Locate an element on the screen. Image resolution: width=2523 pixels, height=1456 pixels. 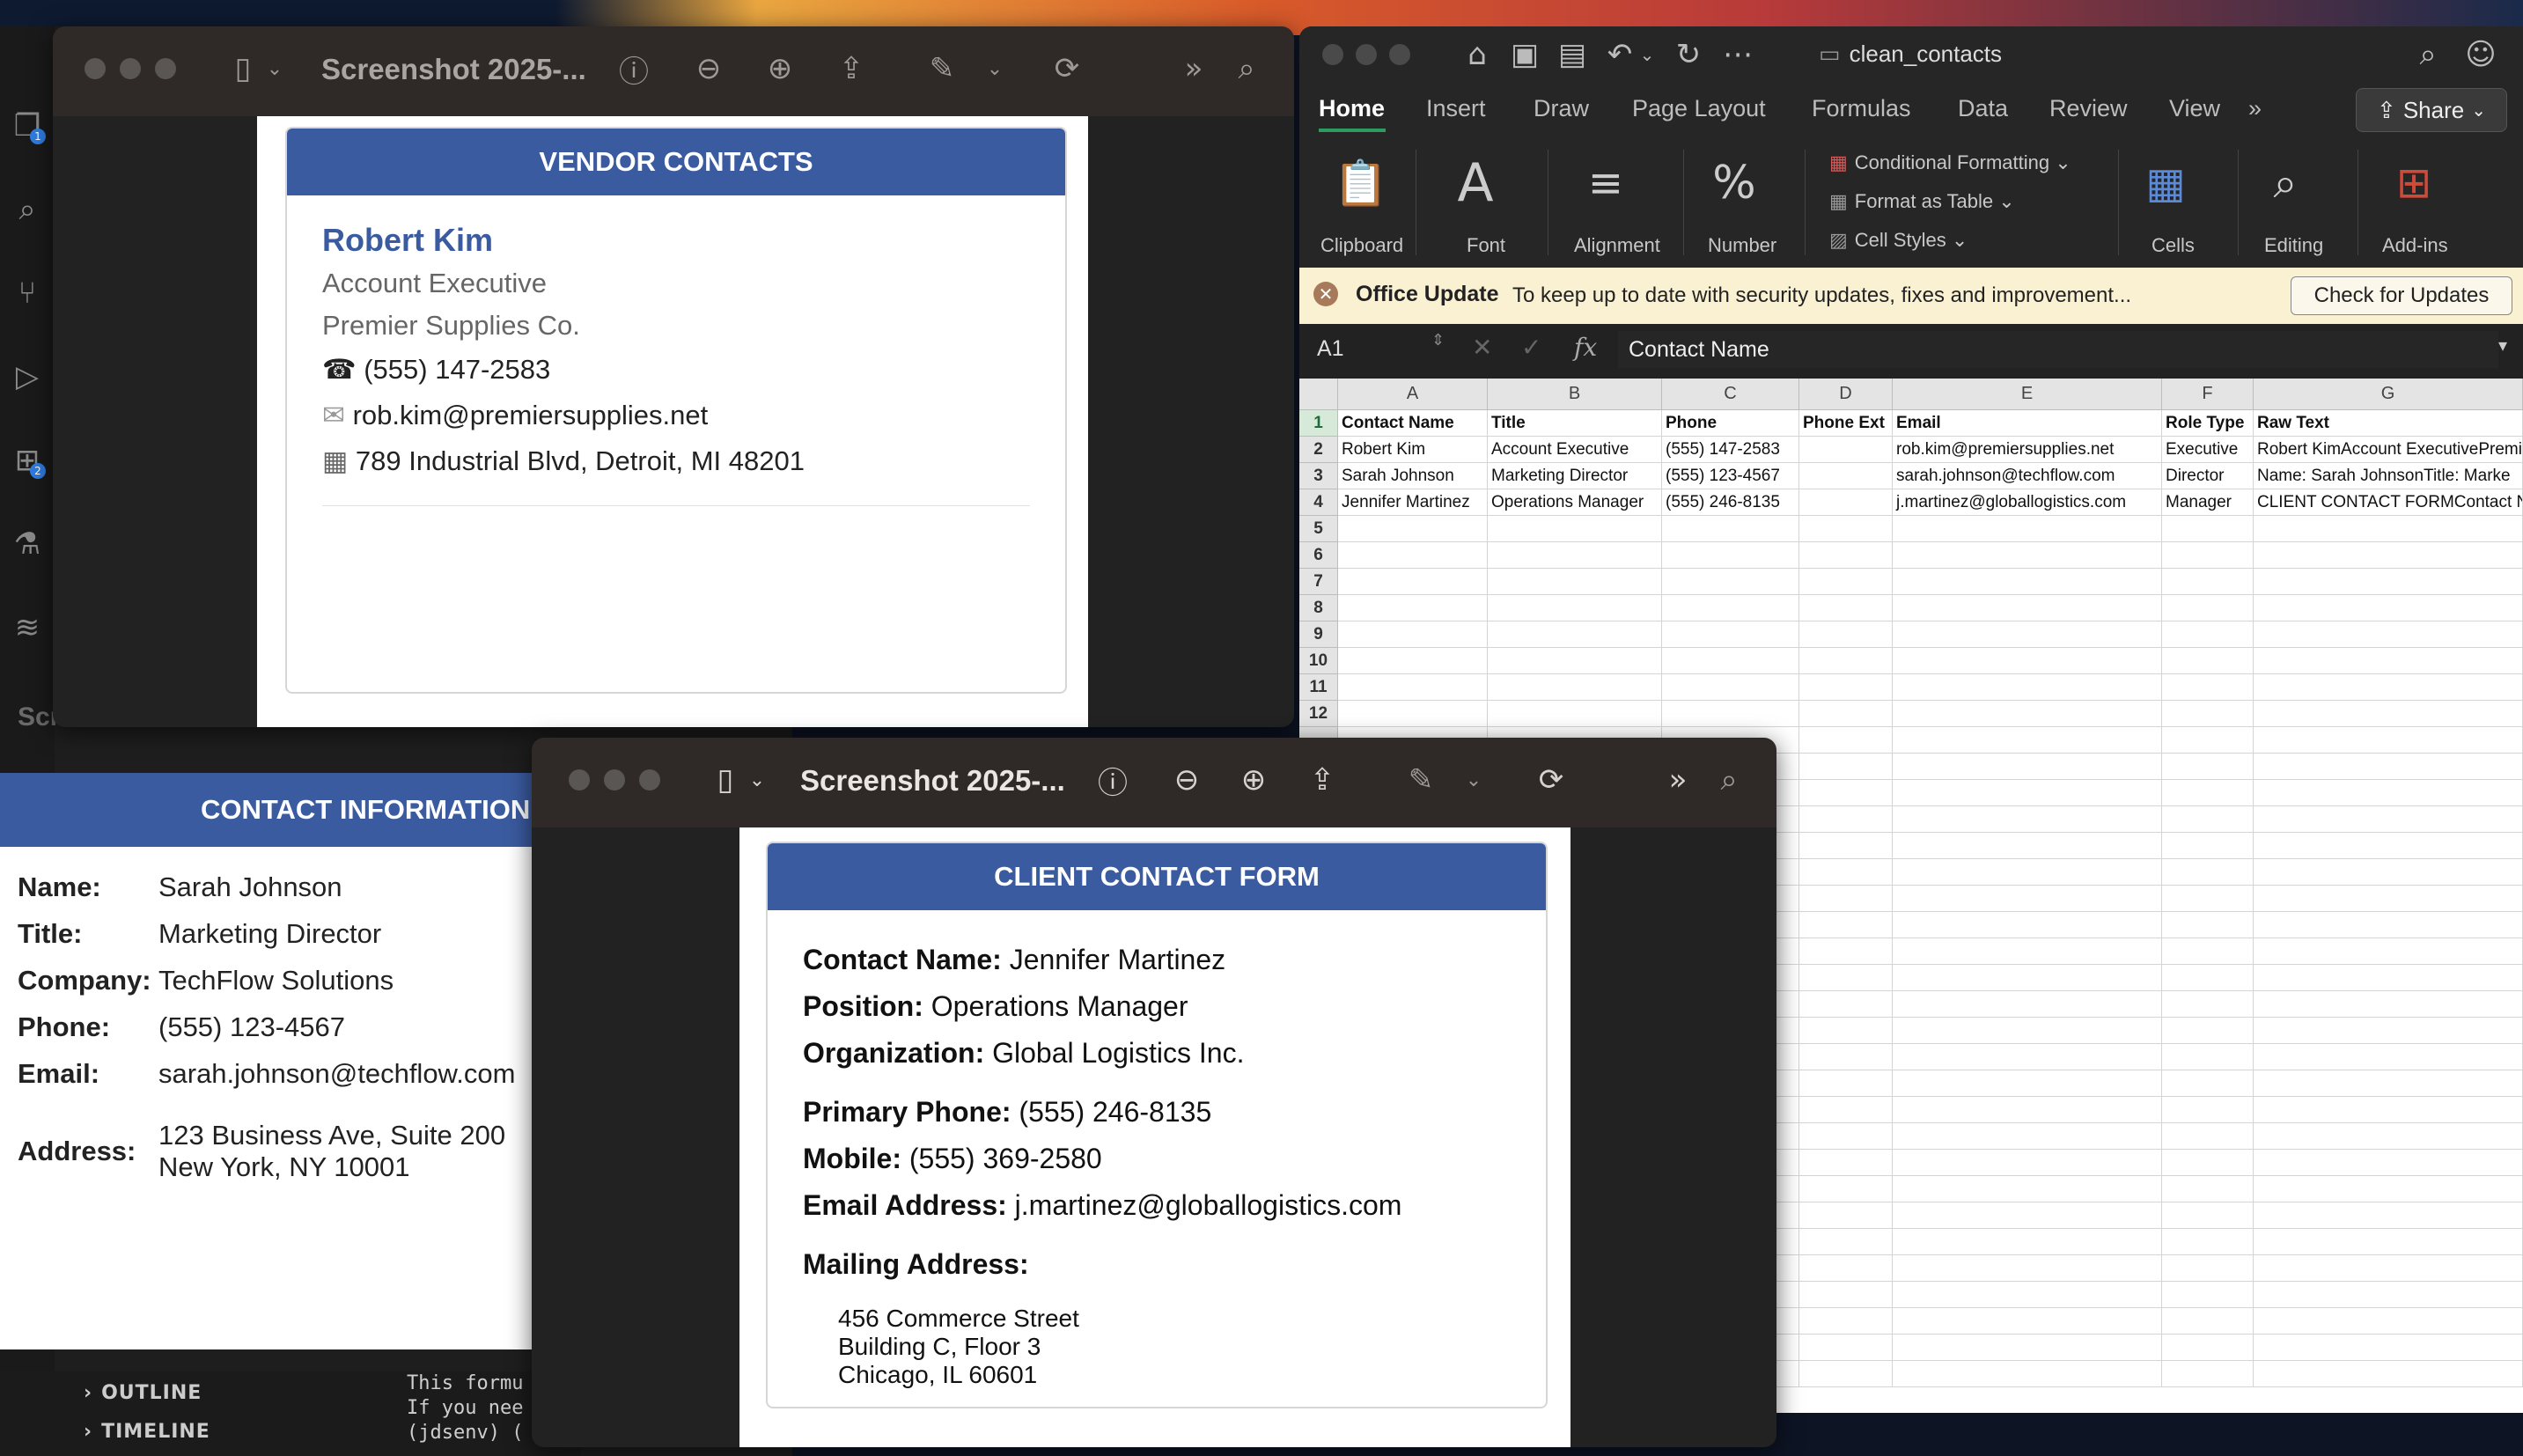
check-for-updates-button: Check for Updates is located at coordinates (2402, 295).